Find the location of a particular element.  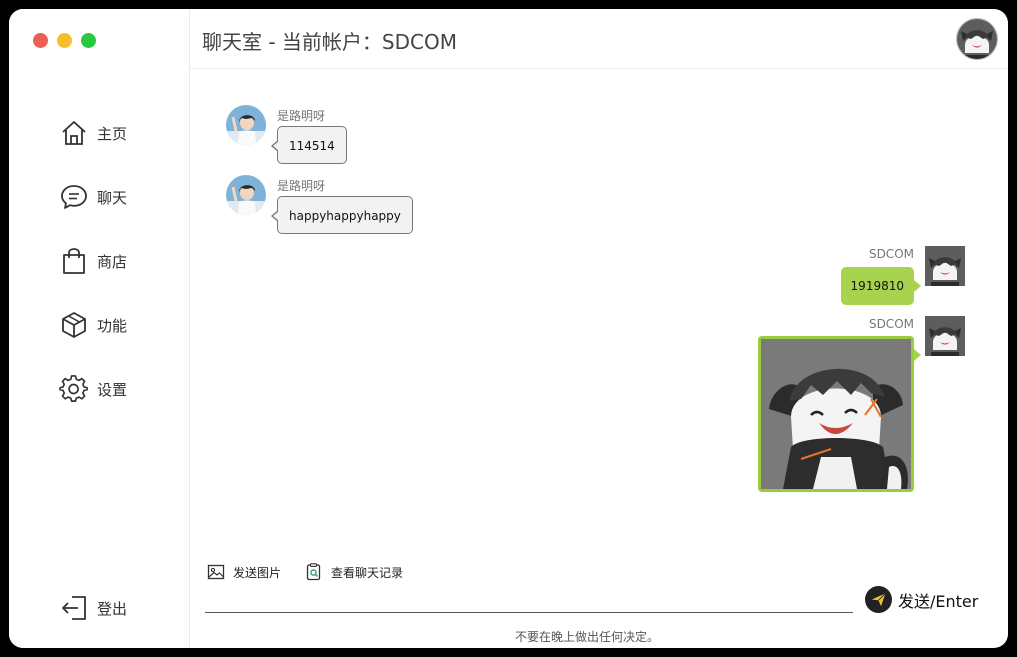

home-icon is located at coordinates (74, 133).